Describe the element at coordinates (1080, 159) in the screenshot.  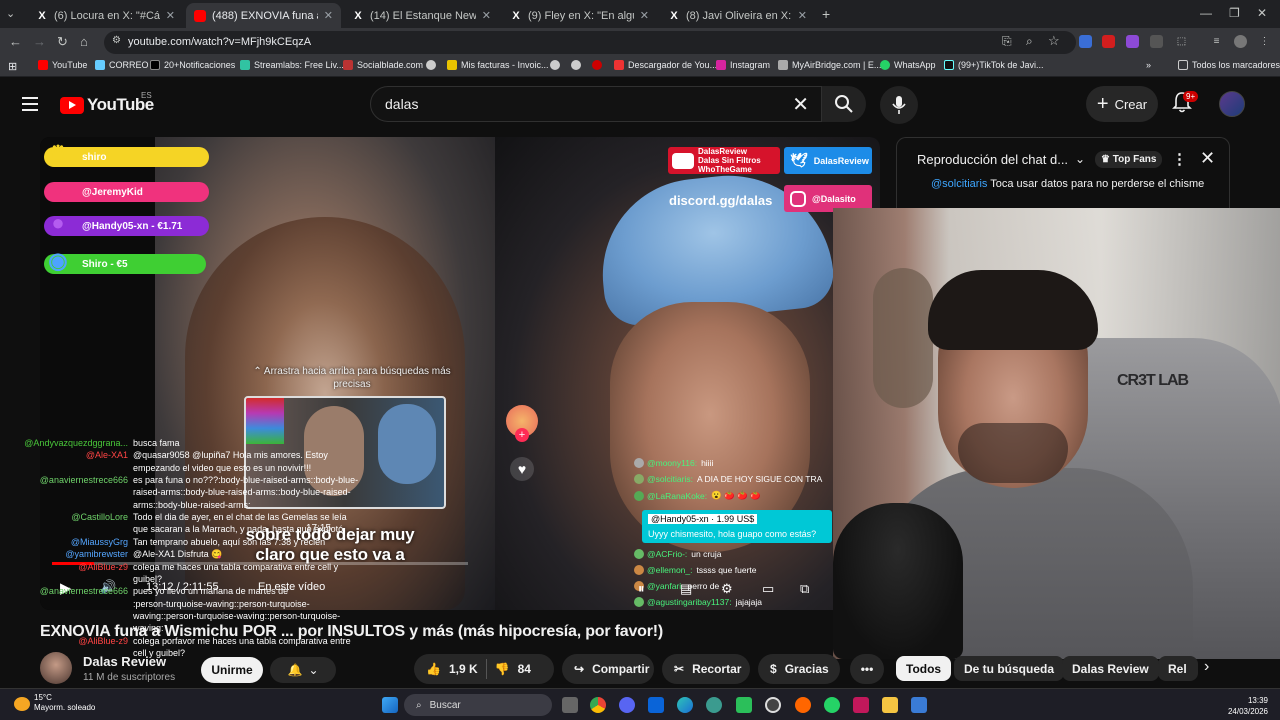
I see `chevron-down-icon: ⌄` at that location.